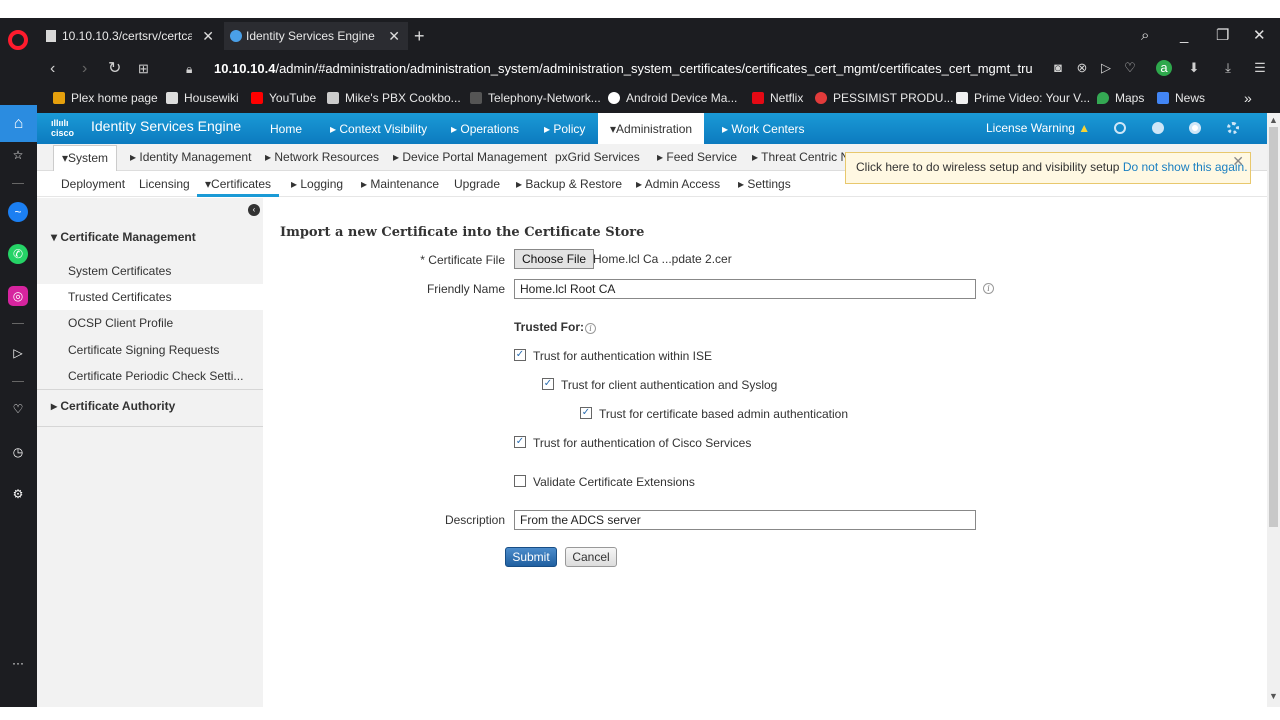  I want to click on home-icon: ⌂, so click(18, 123).